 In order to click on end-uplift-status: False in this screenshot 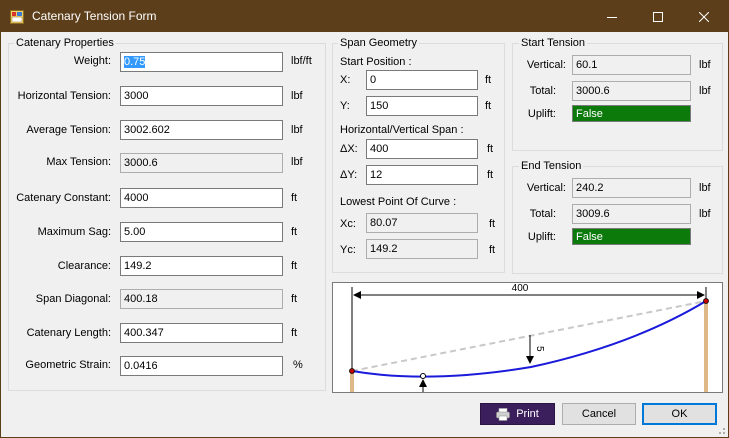, I will do `click(631, 236)`.